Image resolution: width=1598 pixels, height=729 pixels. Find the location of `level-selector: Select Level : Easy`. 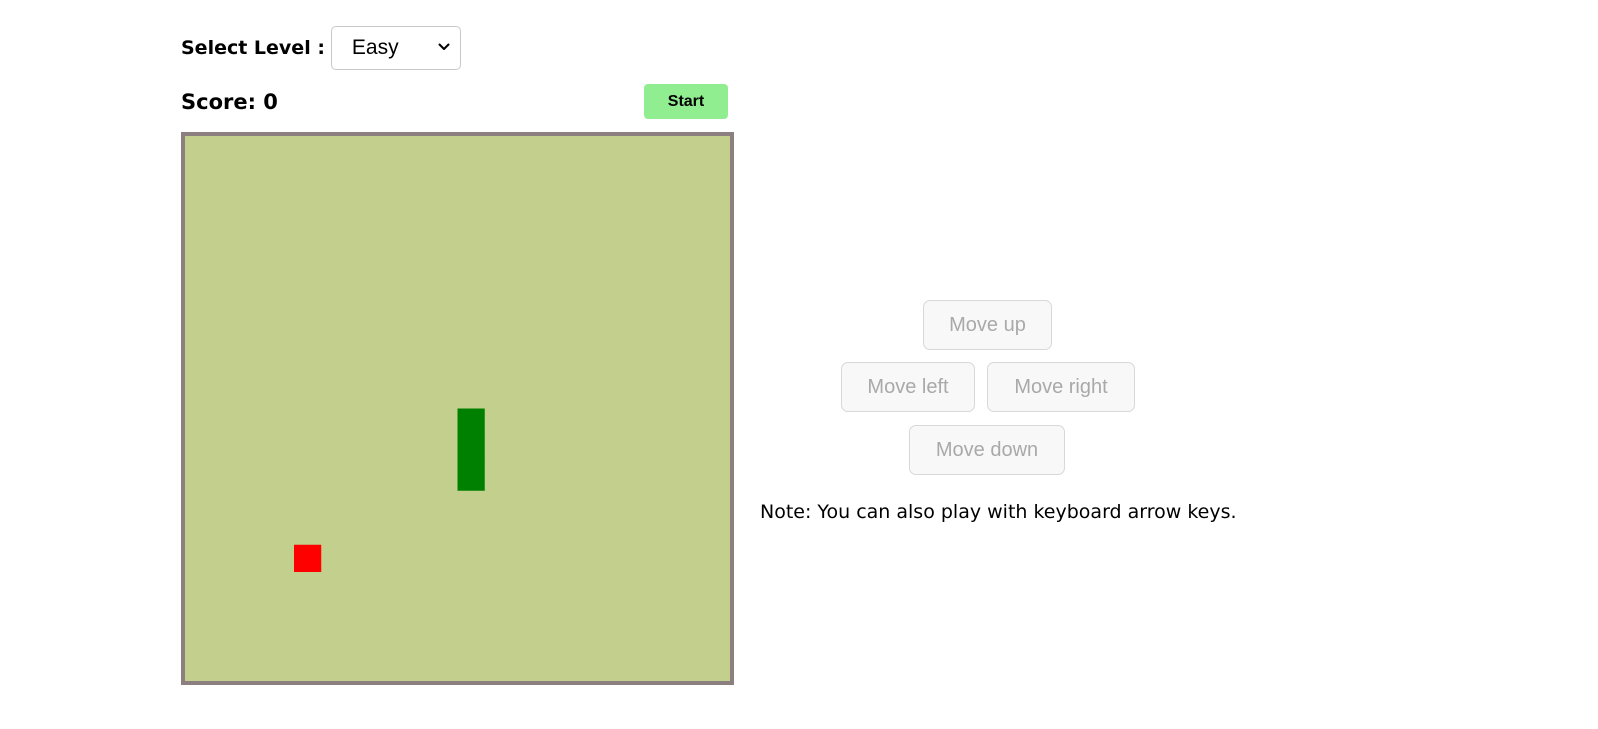

level-selector: Select Level : Easy is located at coordinates (321, 48).